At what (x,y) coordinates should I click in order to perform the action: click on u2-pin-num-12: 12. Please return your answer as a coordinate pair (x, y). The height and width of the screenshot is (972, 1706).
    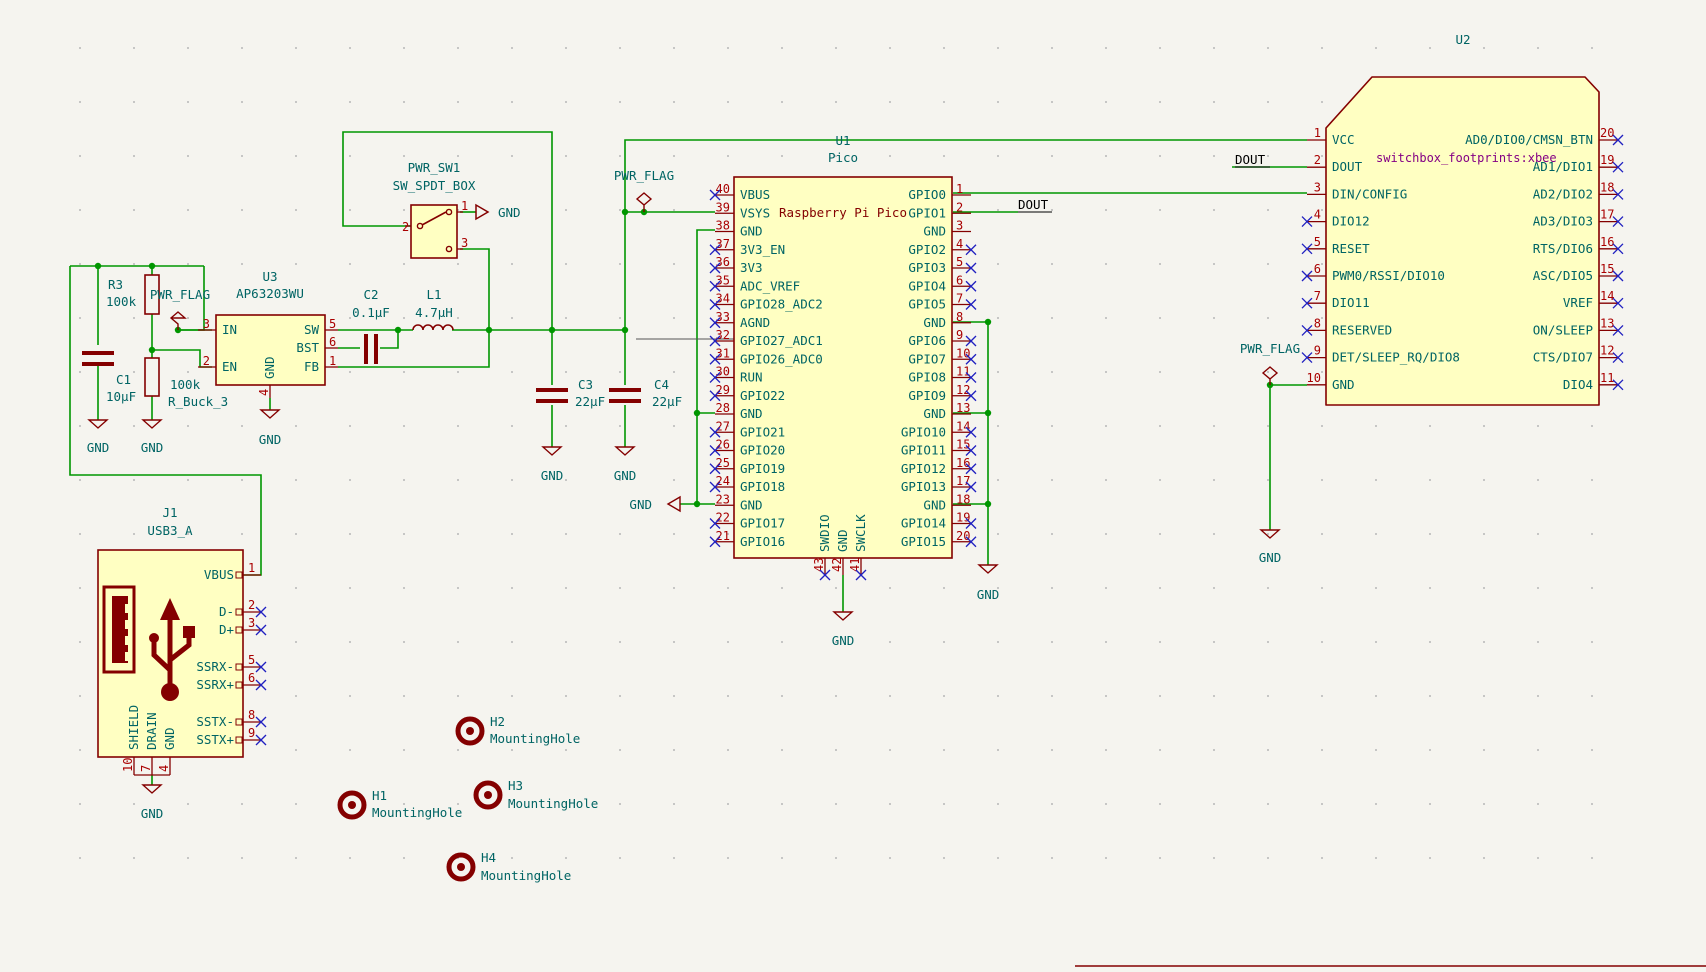
    Looking at the image, I should click on (1607, 351).